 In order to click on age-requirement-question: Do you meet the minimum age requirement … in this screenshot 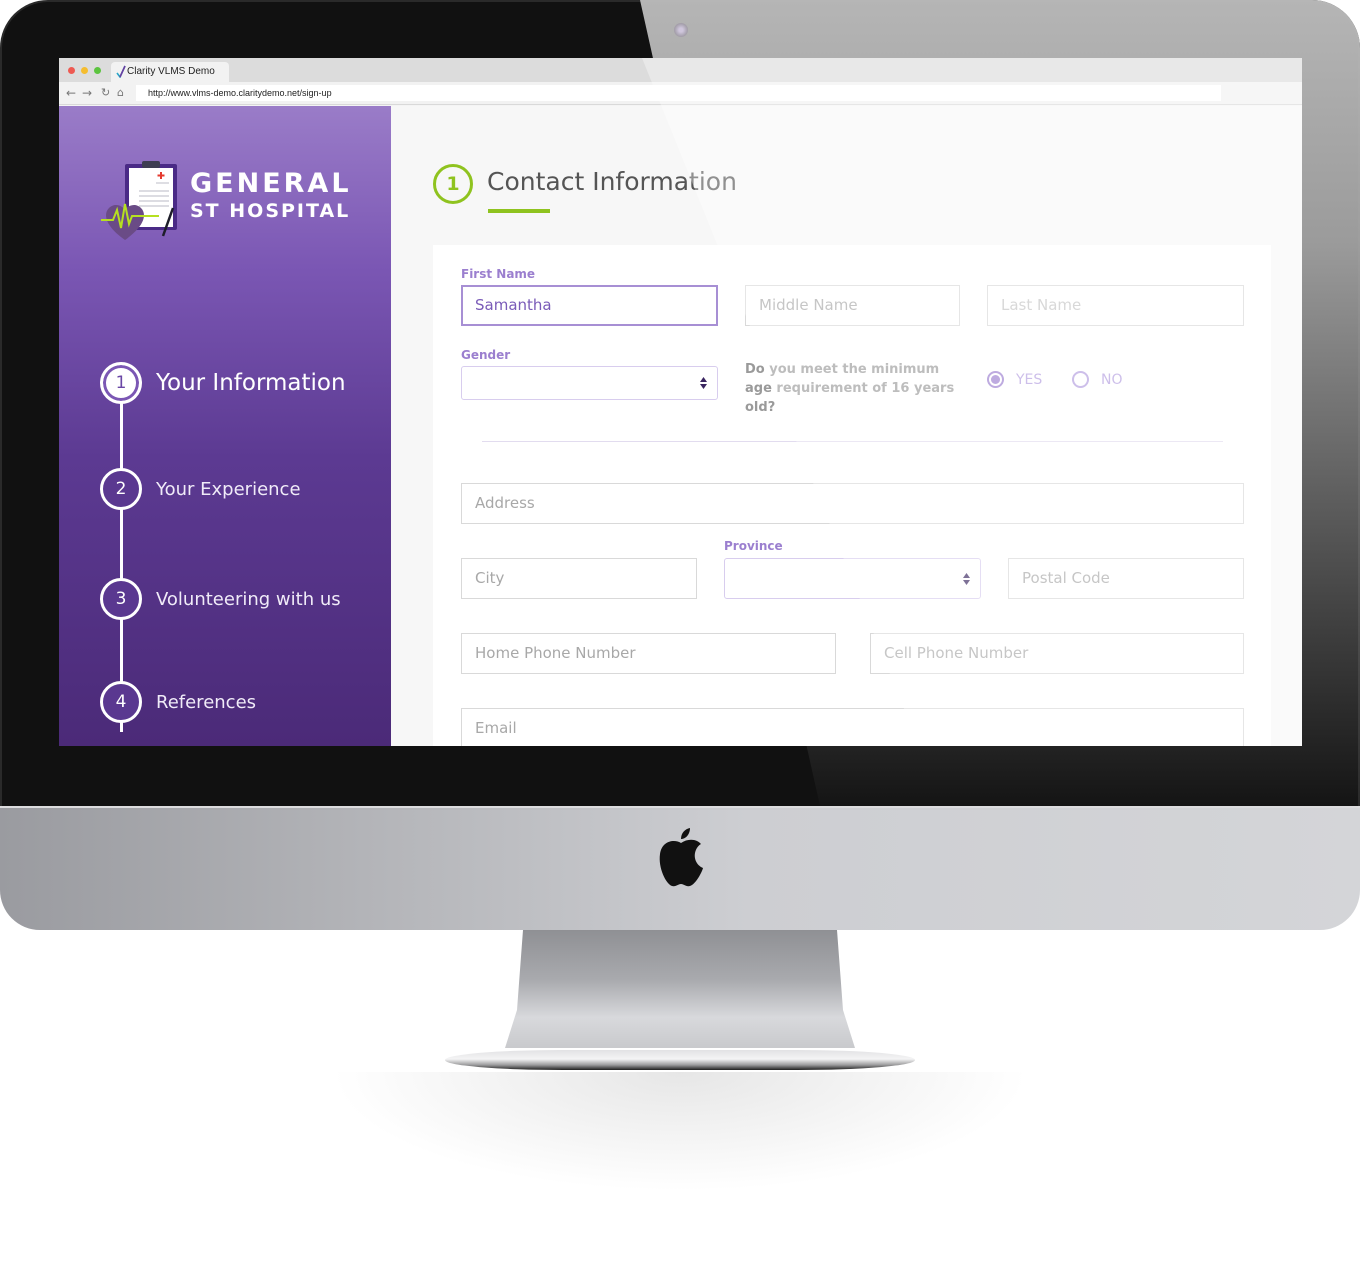, I will do `click(850, 388)`.